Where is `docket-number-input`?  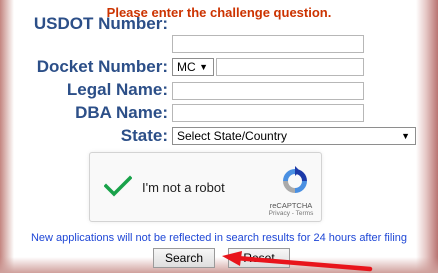
docket-number-input is located at coordinates (290, 67).